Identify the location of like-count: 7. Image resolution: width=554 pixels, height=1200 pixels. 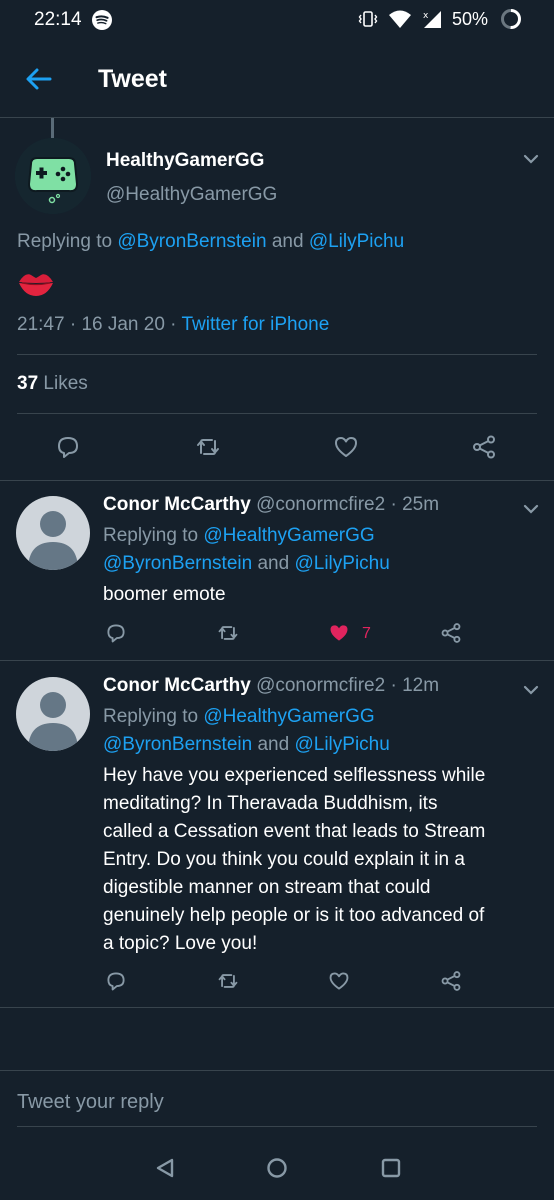
(366, 633).